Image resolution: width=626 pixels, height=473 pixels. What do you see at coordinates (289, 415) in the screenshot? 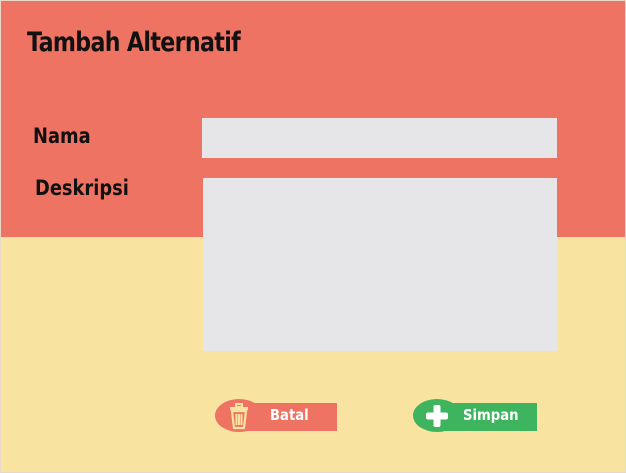
I see `cancel-button-label: Batal` at bounding box center [289, 415].